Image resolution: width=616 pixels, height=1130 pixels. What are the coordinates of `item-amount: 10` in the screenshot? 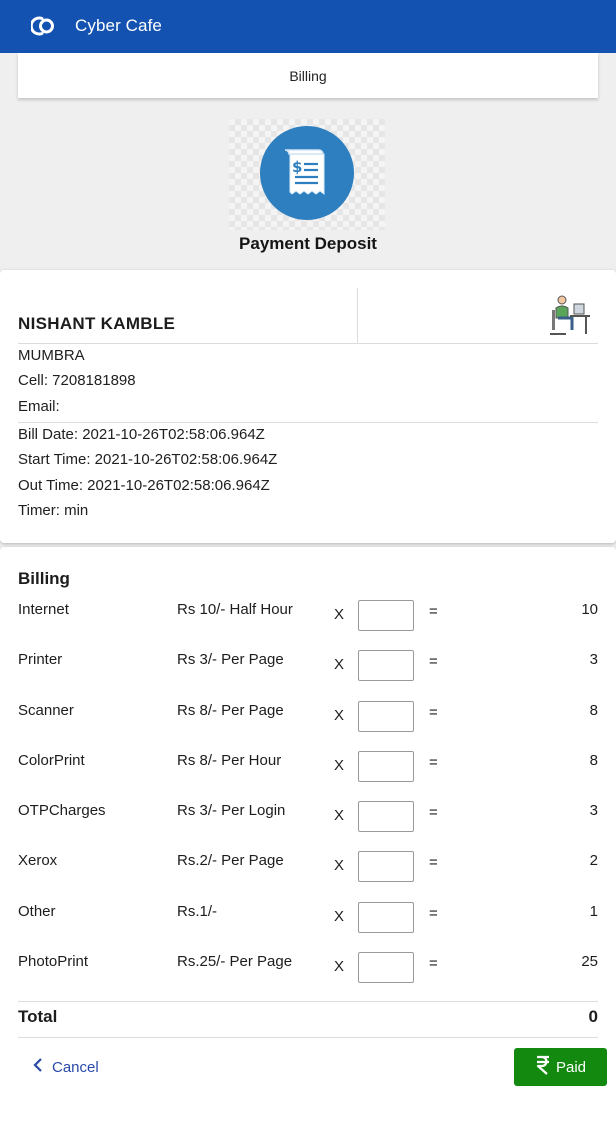 It's located at (589, 609).